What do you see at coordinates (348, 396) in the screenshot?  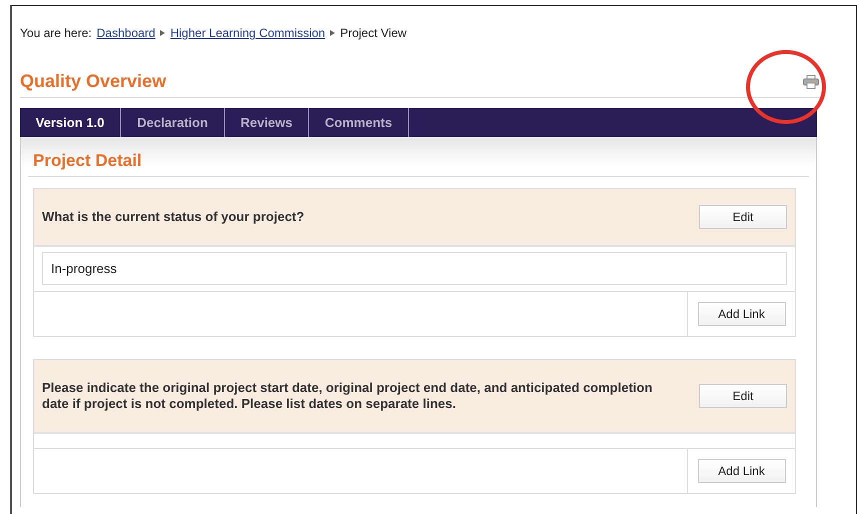 I see `question-text: Please indicate the original project start date, original project end date, and anticipated completion date if project is not completed. Please list dates on separate lines.` at bounding box center [348, 396].